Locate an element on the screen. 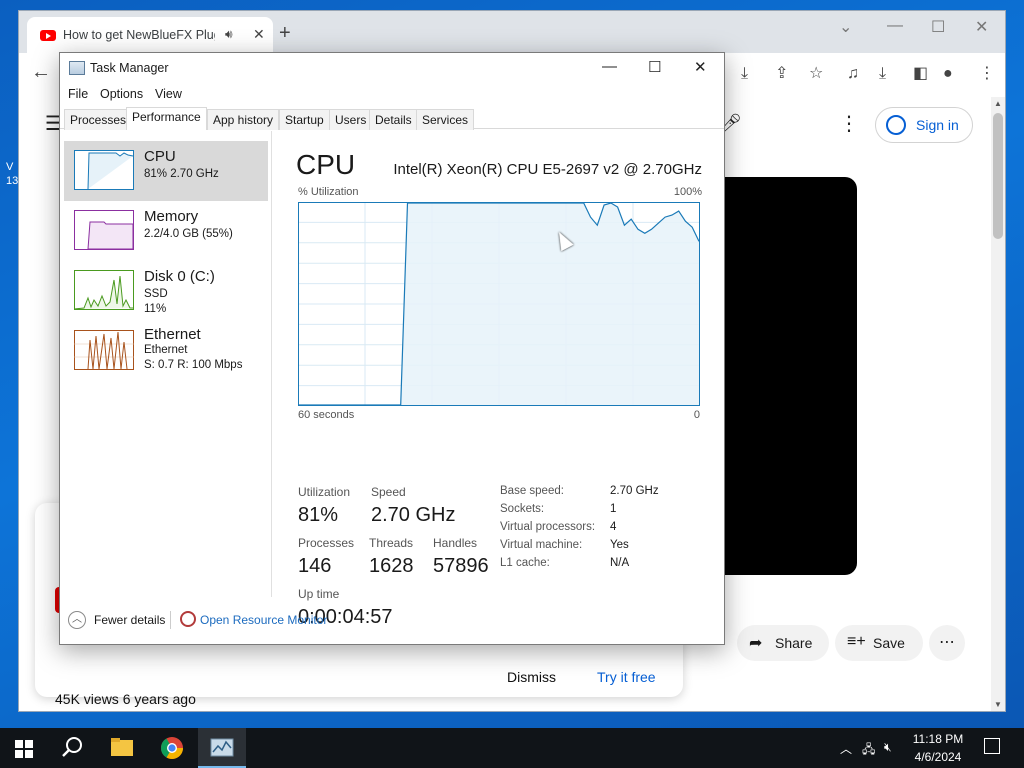 Image resolution: width=1024 pixels, height=768 pixels. menu-view: View is located at coordinates (168, 94).